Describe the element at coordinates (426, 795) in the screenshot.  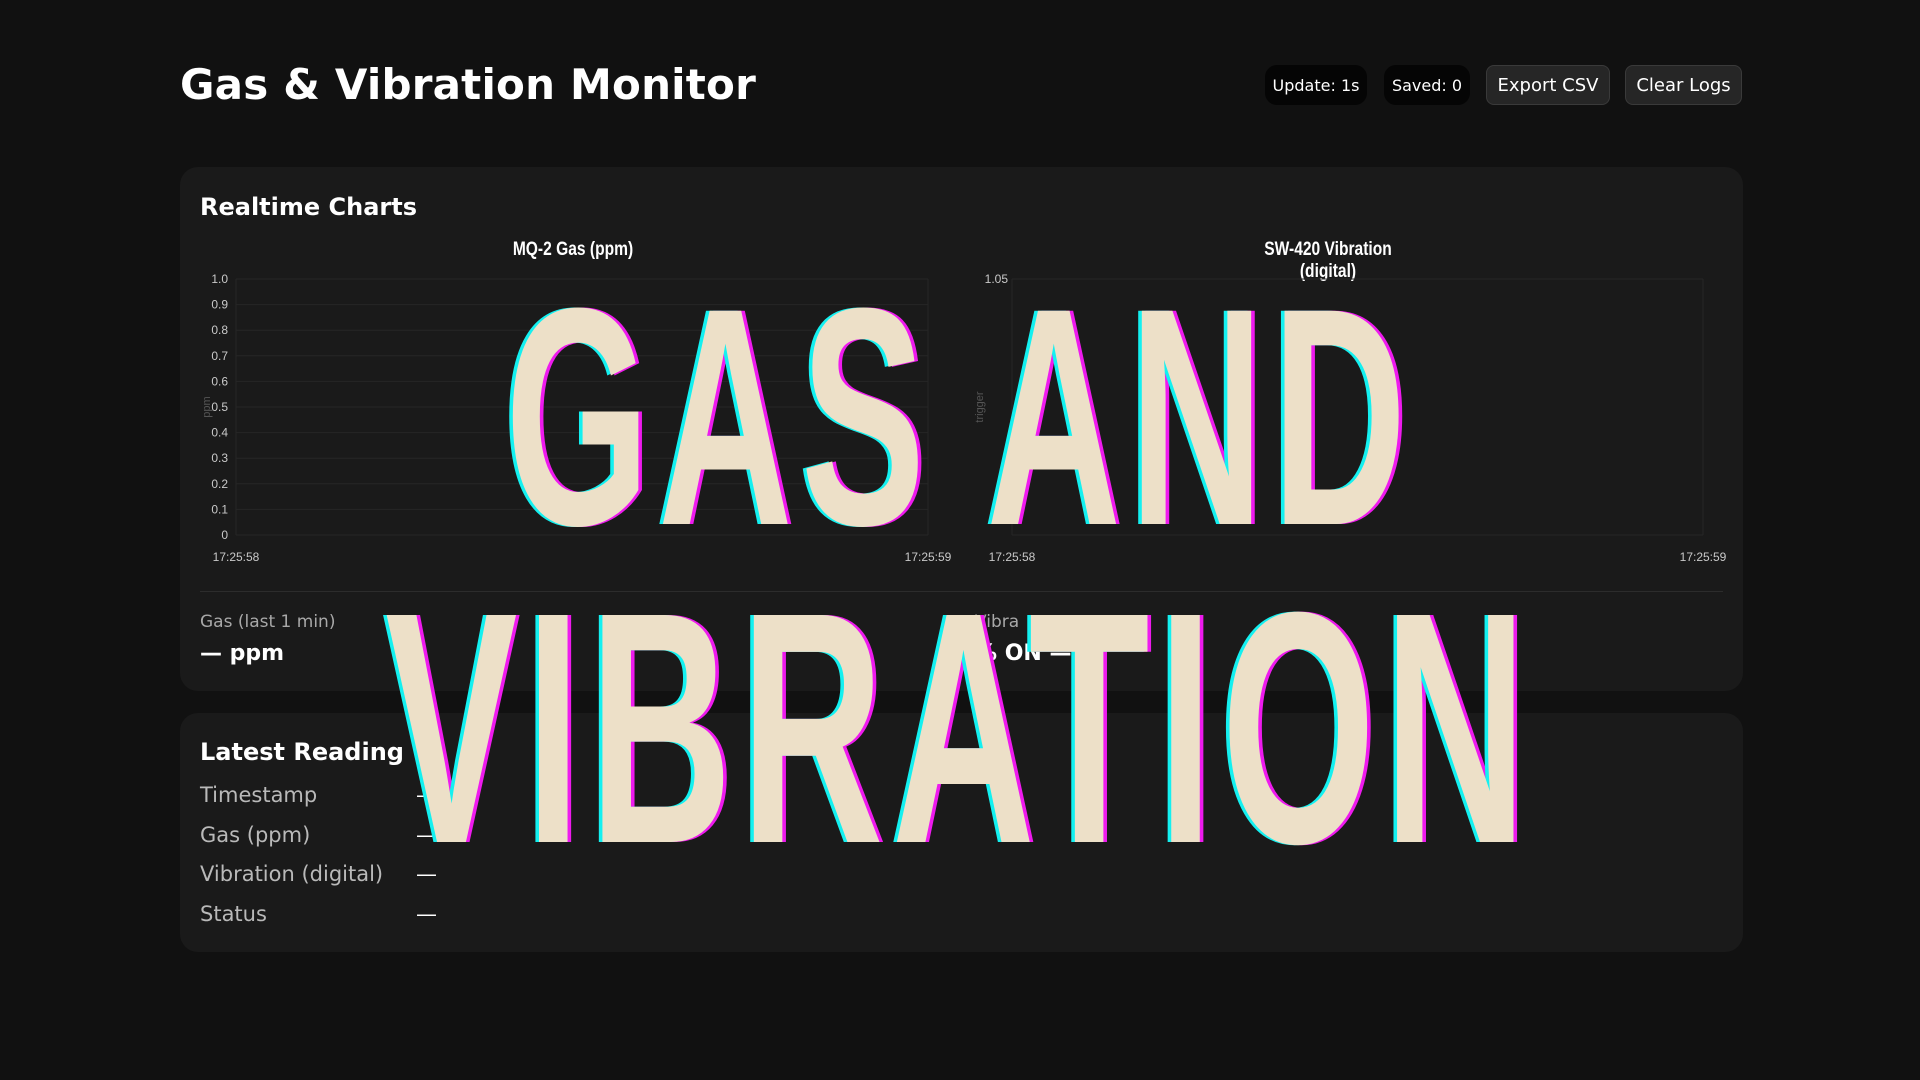
I see `reading-value-timestamp: —` at that location.